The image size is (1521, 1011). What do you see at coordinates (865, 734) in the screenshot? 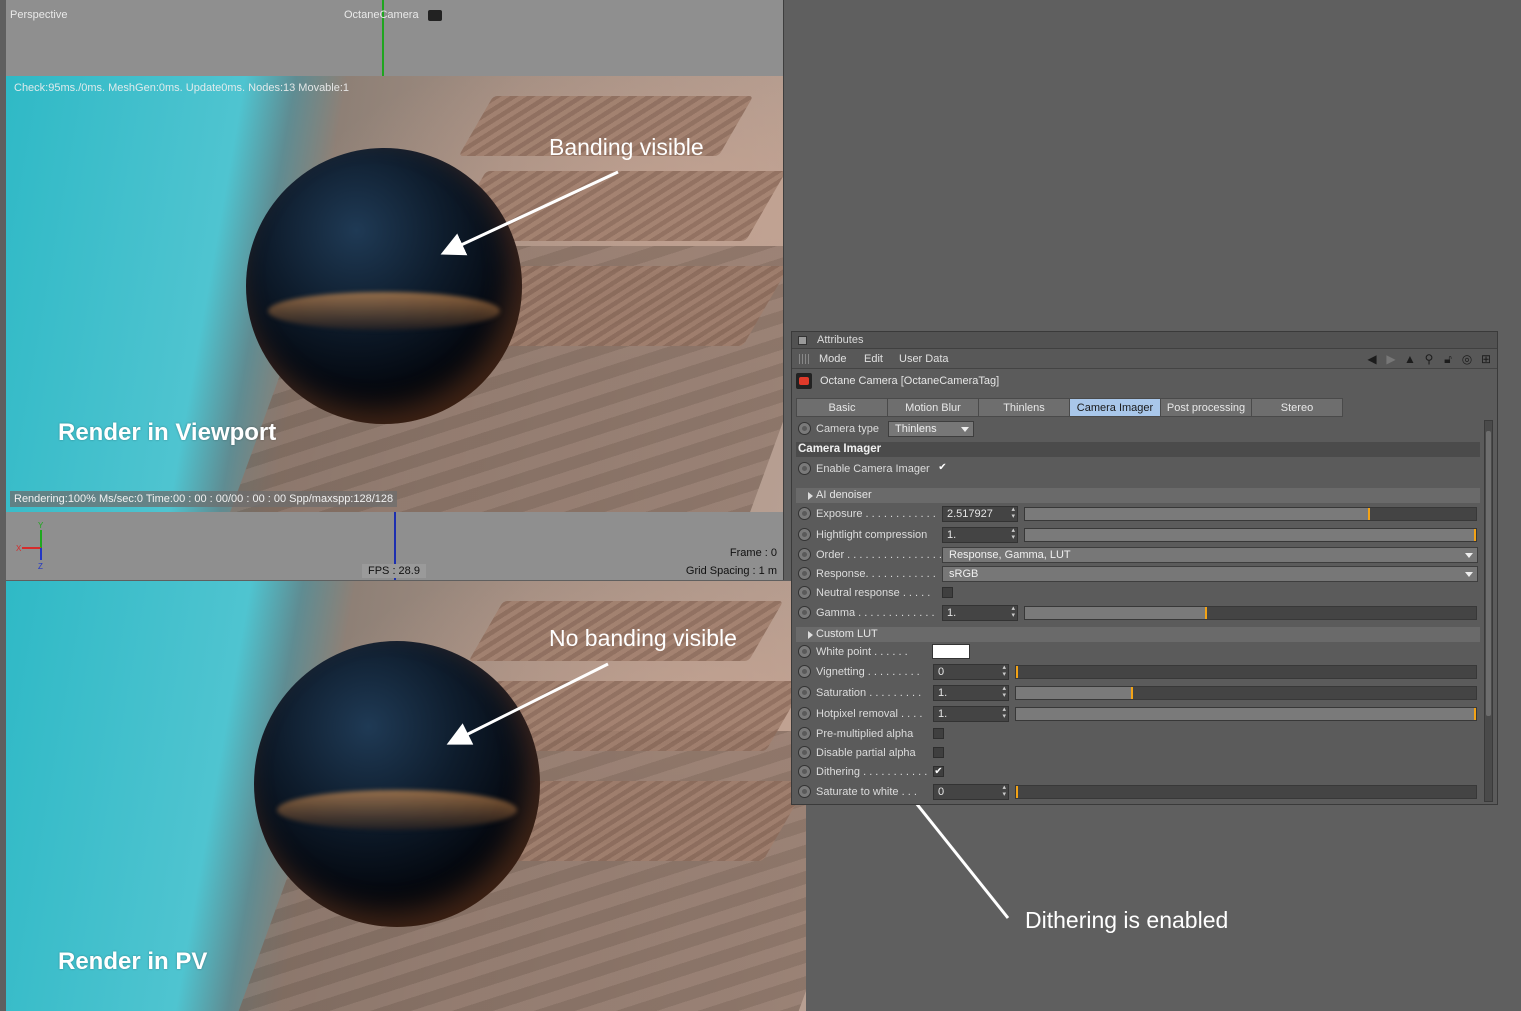
I see `premultiplied-alpha-label: Pre-multiplied alpha` at bounding box center [865, 734].